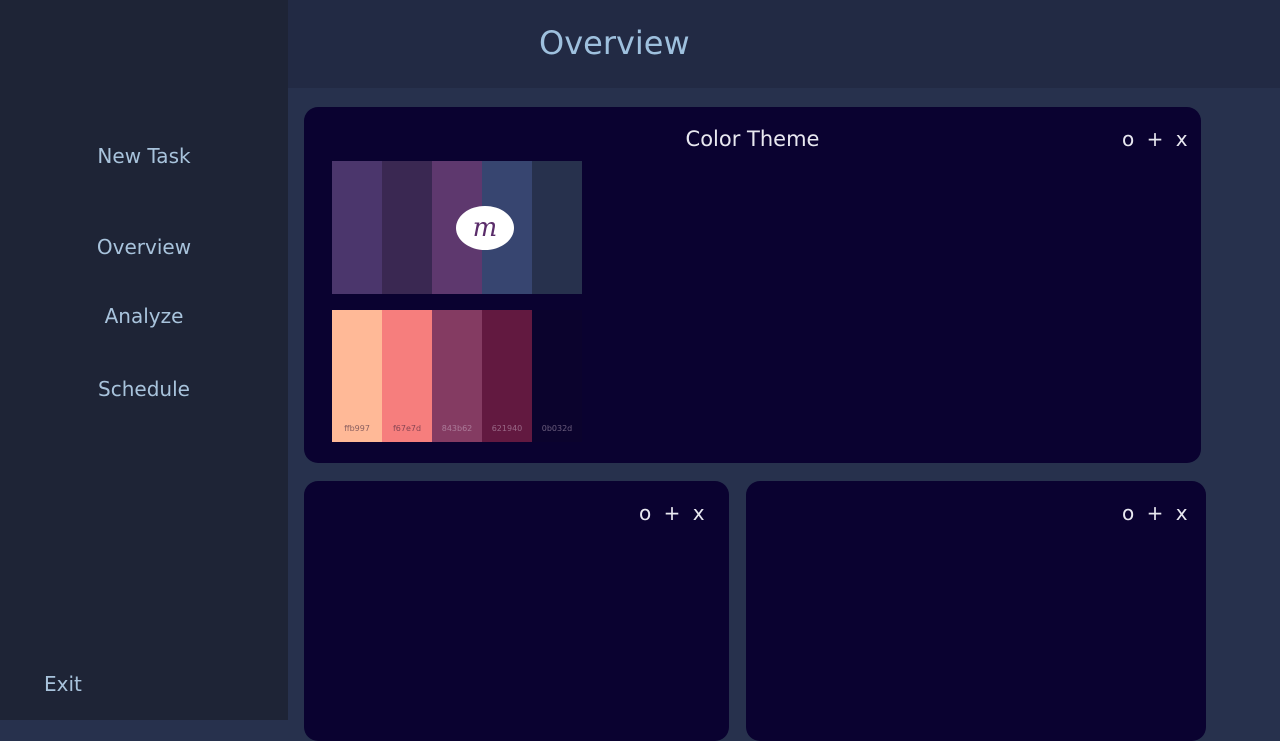  Describe the element at coordinates (557, 376) in the screenshot. I see `swatch-0b032d: 0b032d` at that location.